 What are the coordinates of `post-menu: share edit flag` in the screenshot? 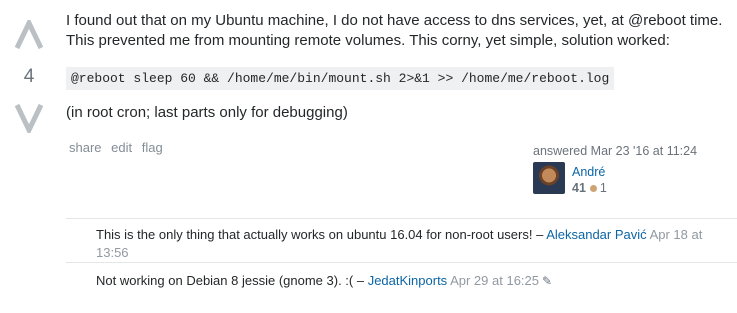 It's located at (119, 147).